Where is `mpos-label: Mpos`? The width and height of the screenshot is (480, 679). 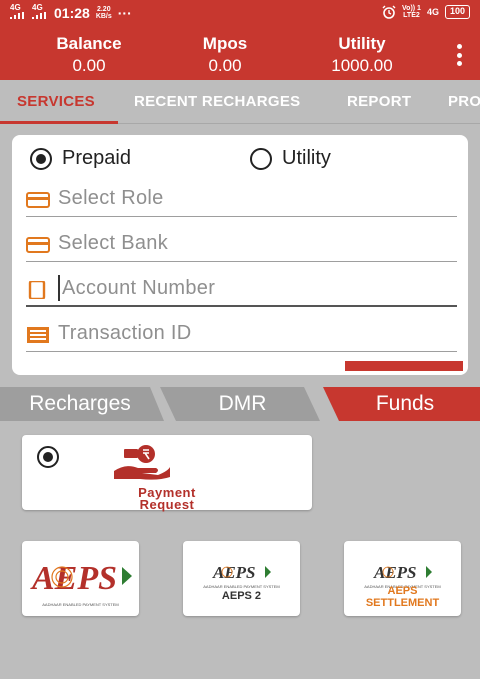 mpos-label: Mpos is located at coordinates (225, 43).